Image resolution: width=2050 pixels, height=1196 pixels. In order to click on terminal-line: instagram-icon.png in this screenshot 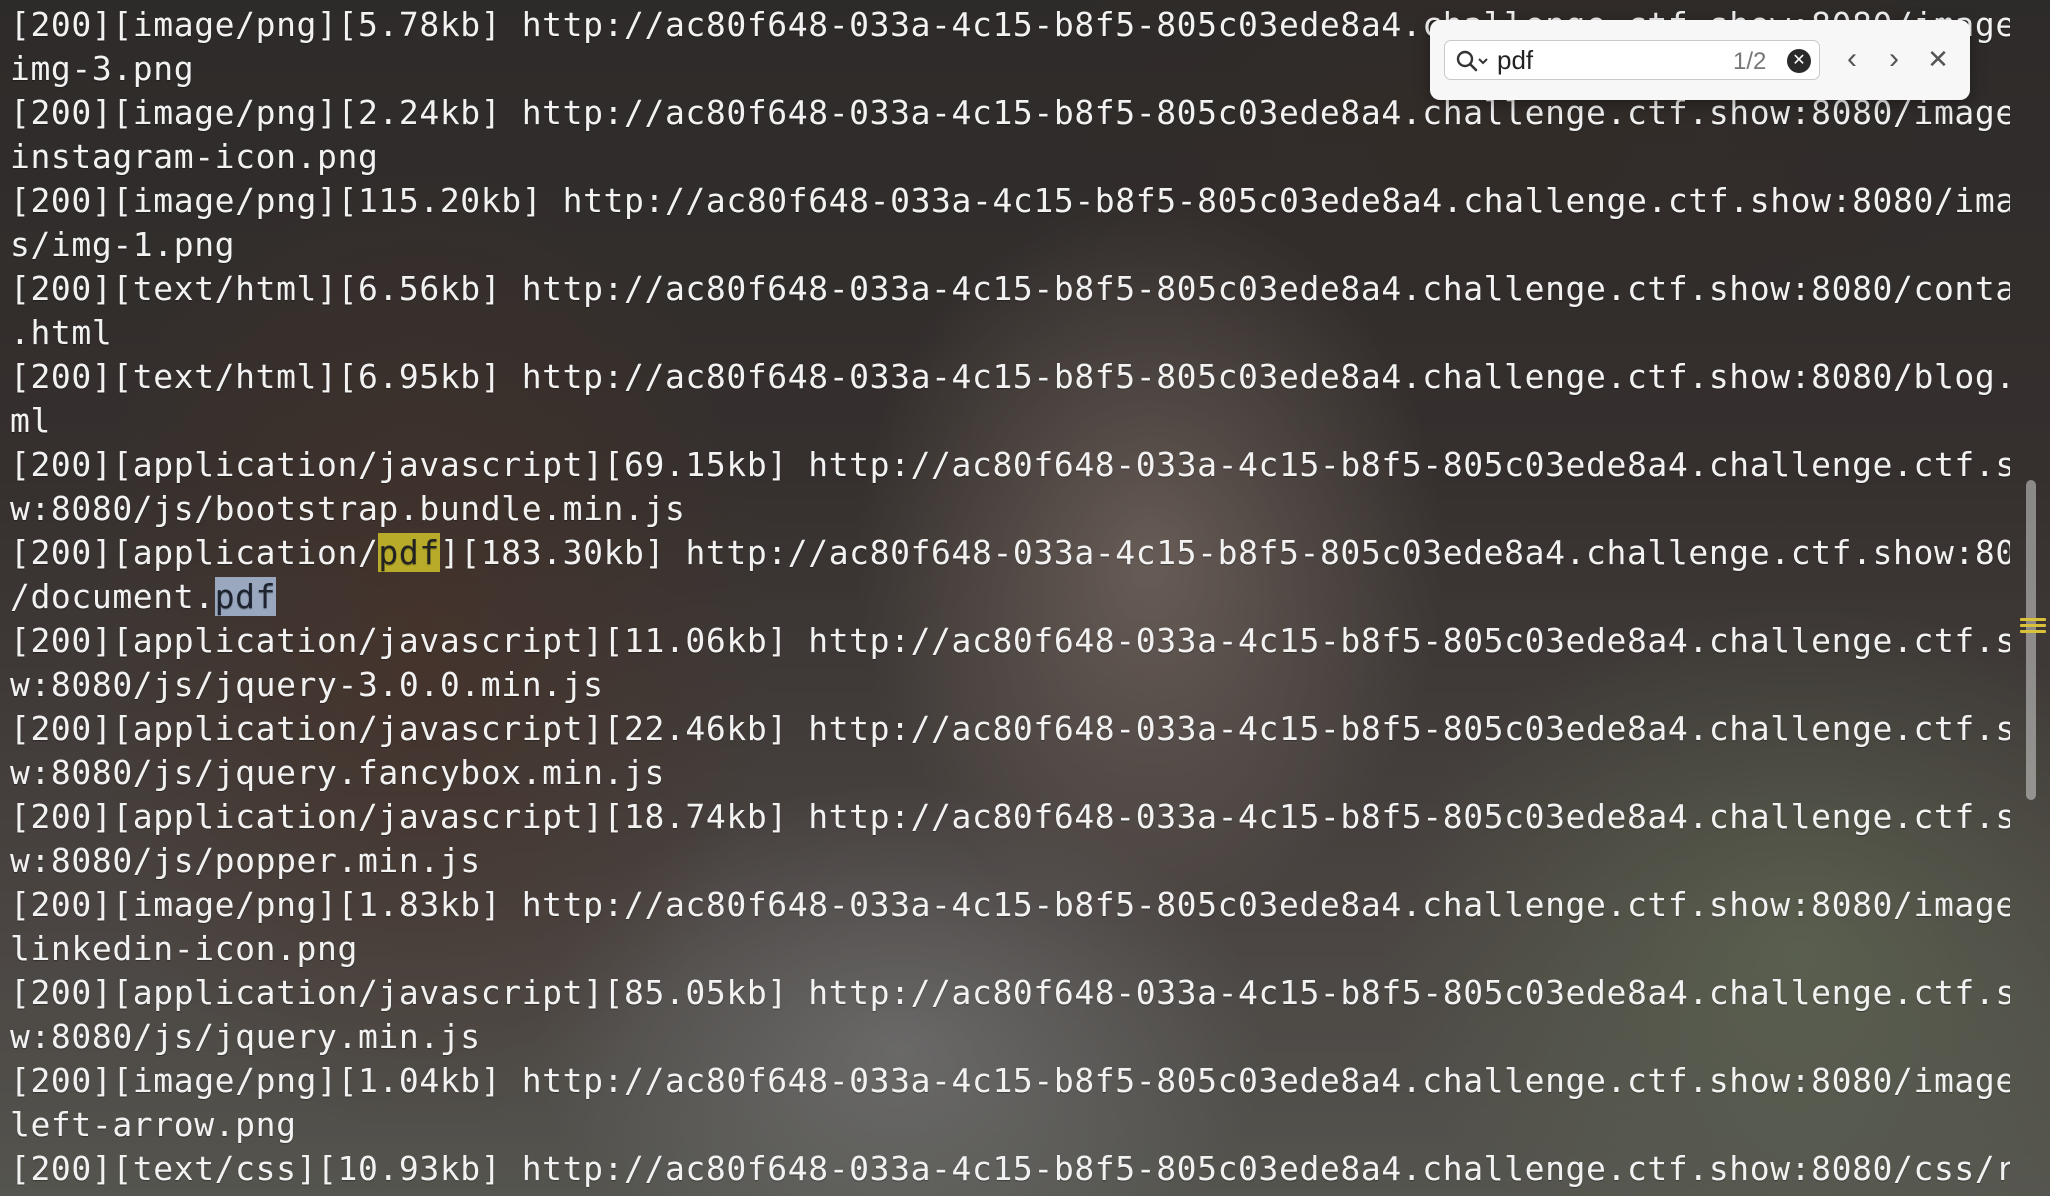, I will do `click(194, 156)`.